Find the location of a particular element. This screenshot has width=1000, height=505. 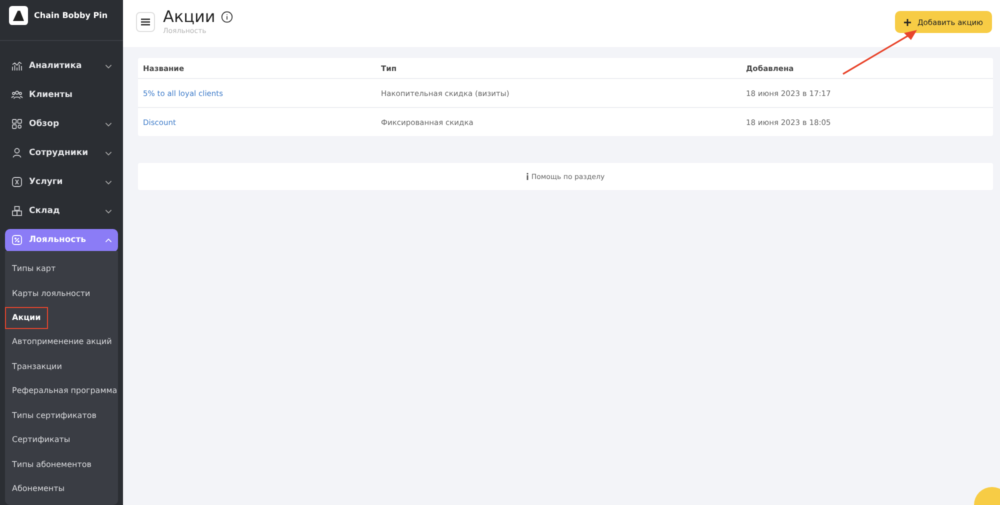

tag-icon is located at coordinates (17, 182).